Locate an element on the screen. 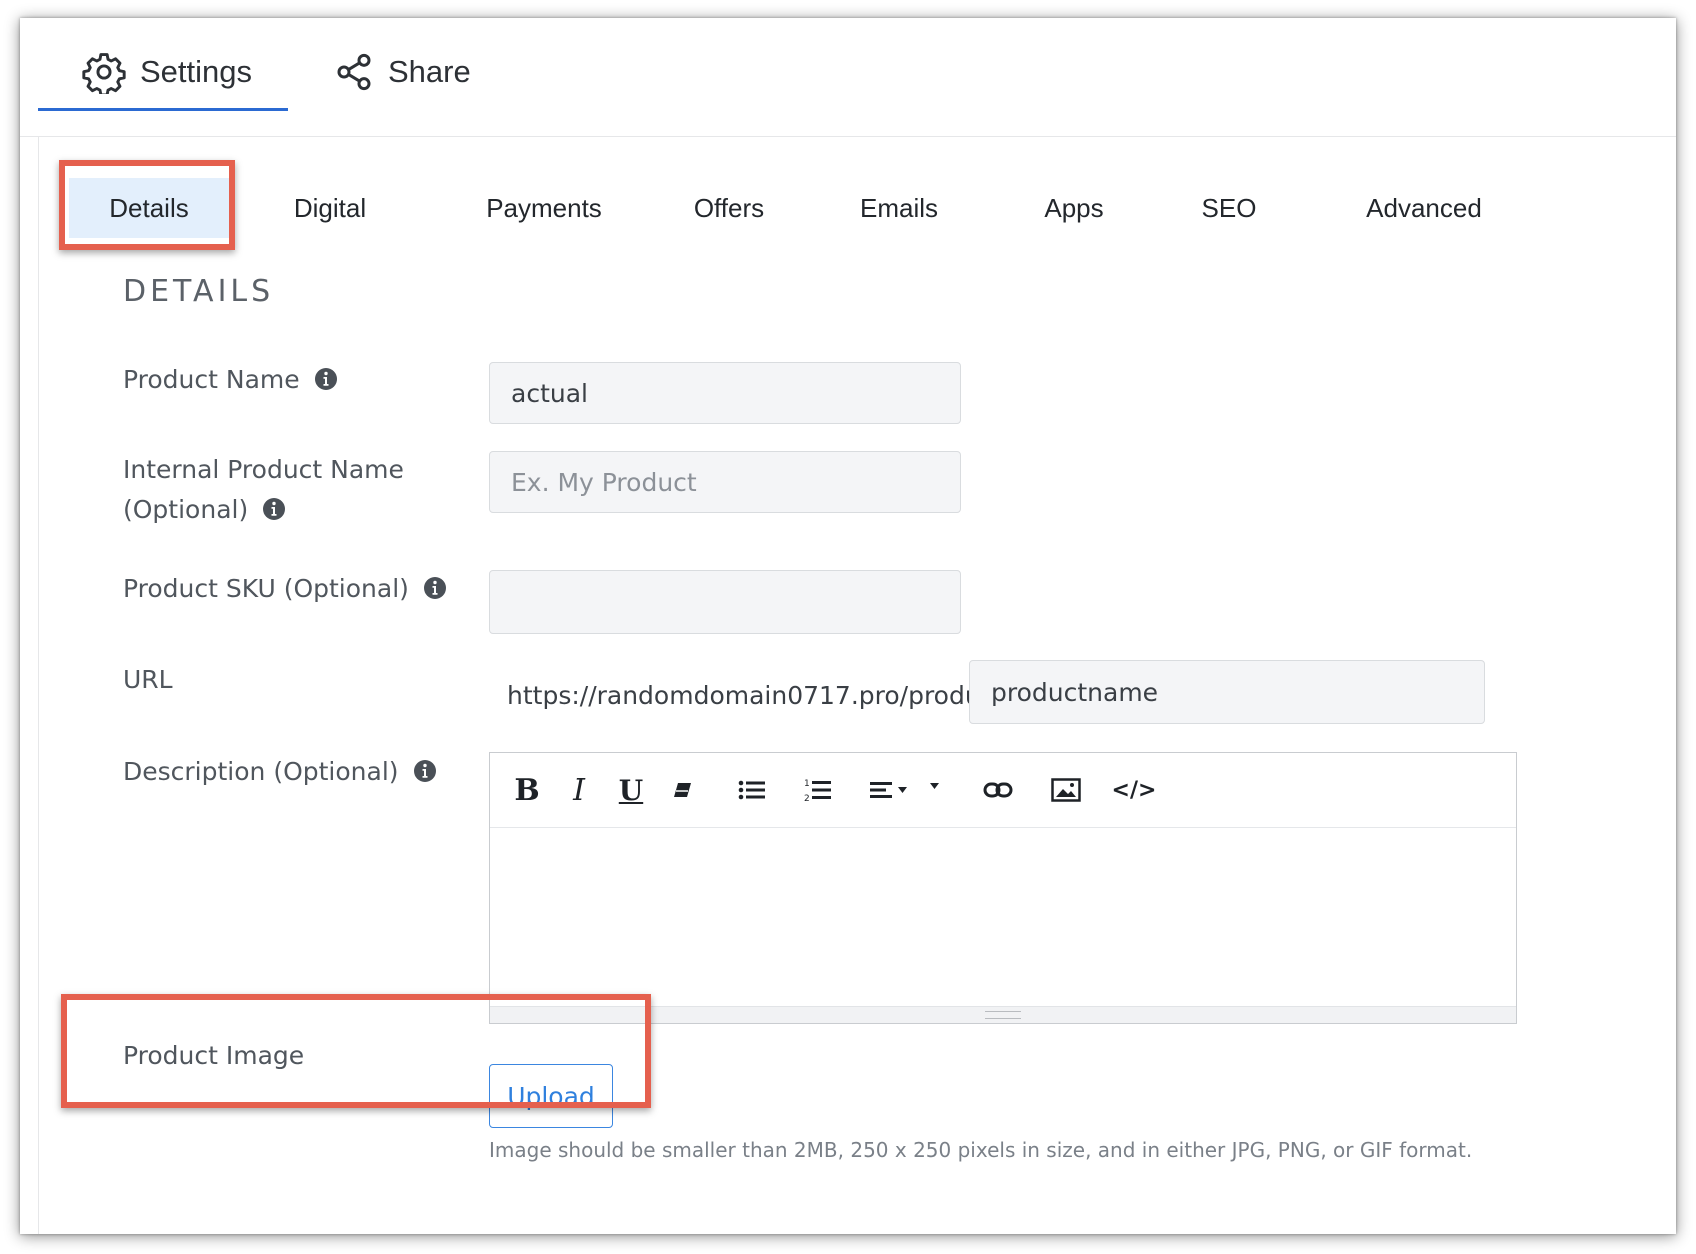 The image size is (1696, 1254). bold-icon: B is located at coordinates (527, 790).